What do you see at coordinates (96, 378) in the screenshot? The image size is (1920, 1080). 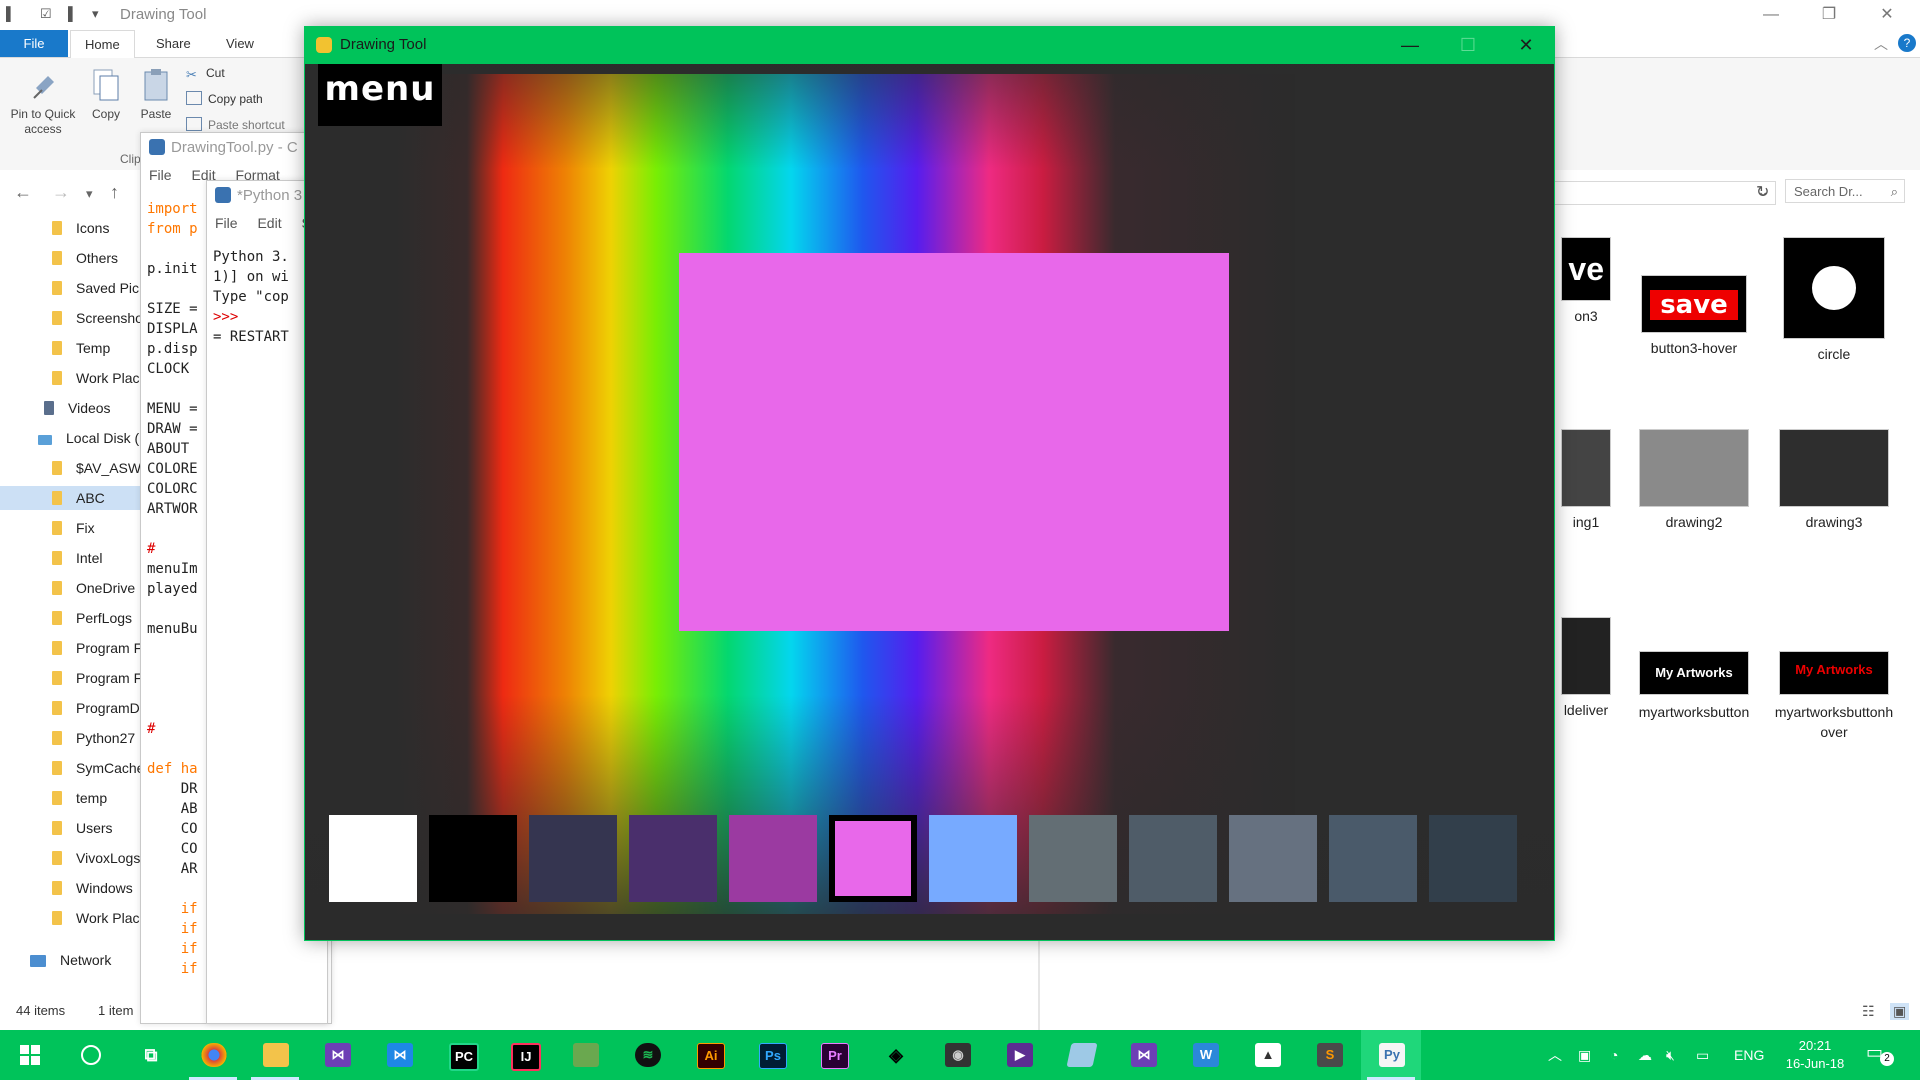 I see `tree-item: Work Plac` at bounding box center [96, 378].